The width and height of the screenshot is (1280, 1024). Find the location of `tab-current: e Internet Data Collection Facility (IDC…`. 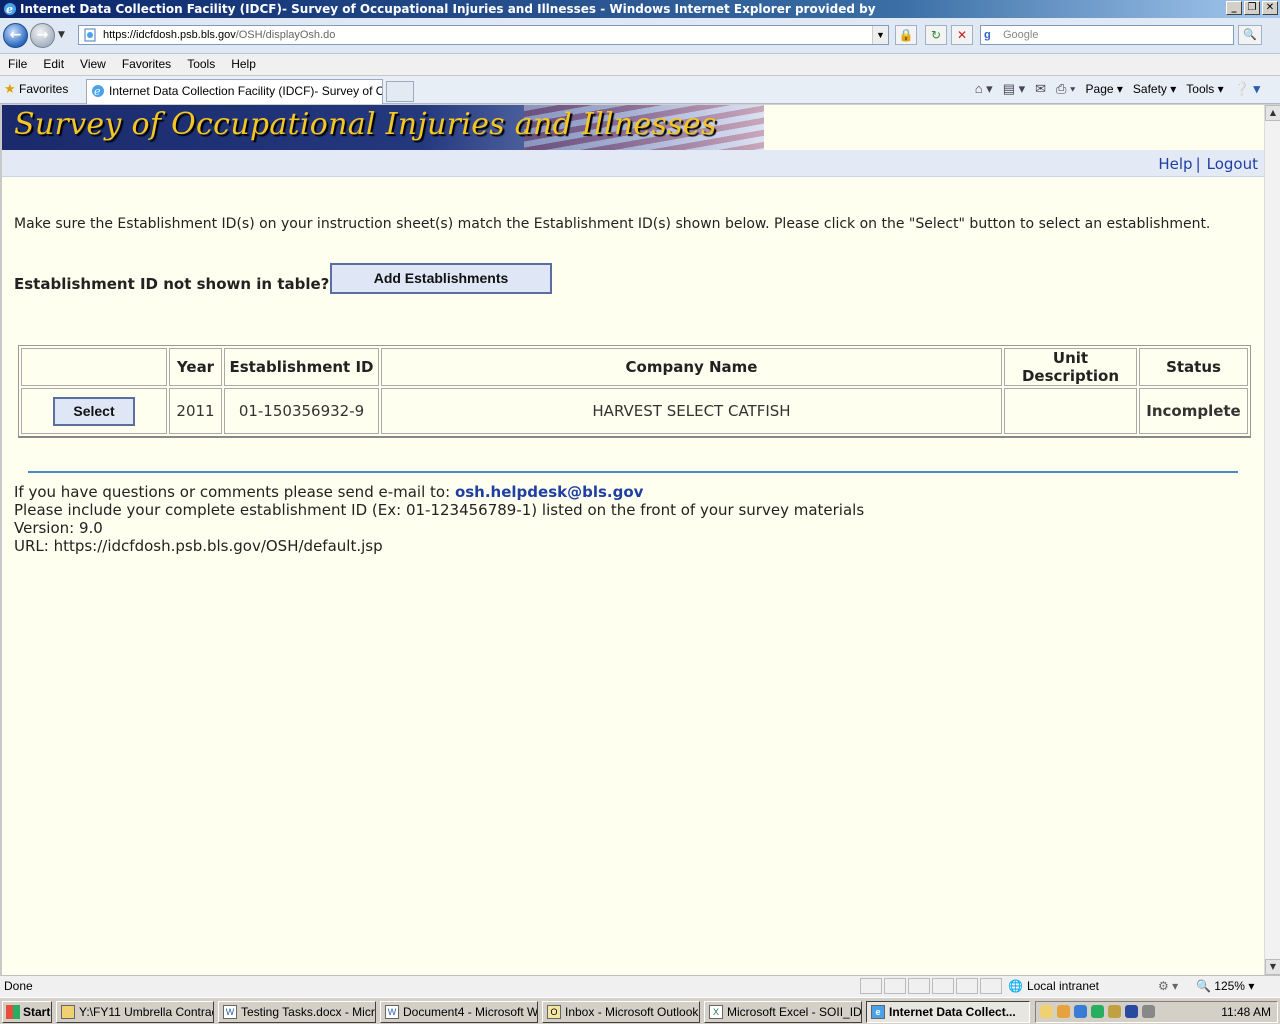

tab-current: e Internet Data Collection Facility (IDC… is located at coordinates (234, 91).